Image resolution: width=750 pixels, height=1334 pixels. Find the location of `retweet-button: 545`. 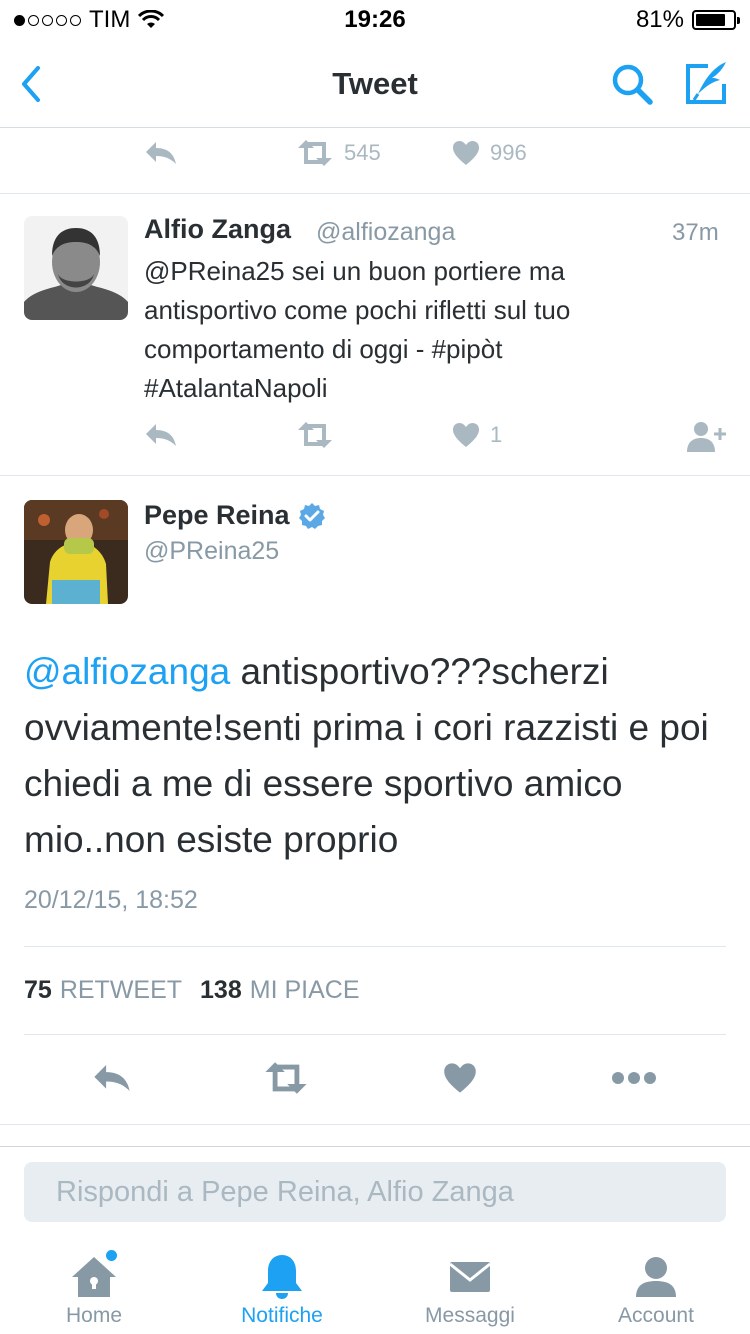

retweet-button: 545 is located at coordinates (338, 153).